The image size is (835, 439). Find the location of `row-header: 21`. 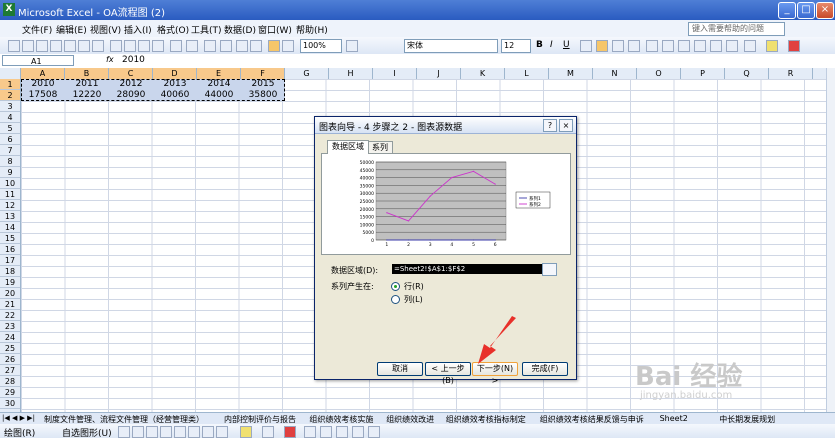

row-header: 21 is located at coordinates (10, 304).